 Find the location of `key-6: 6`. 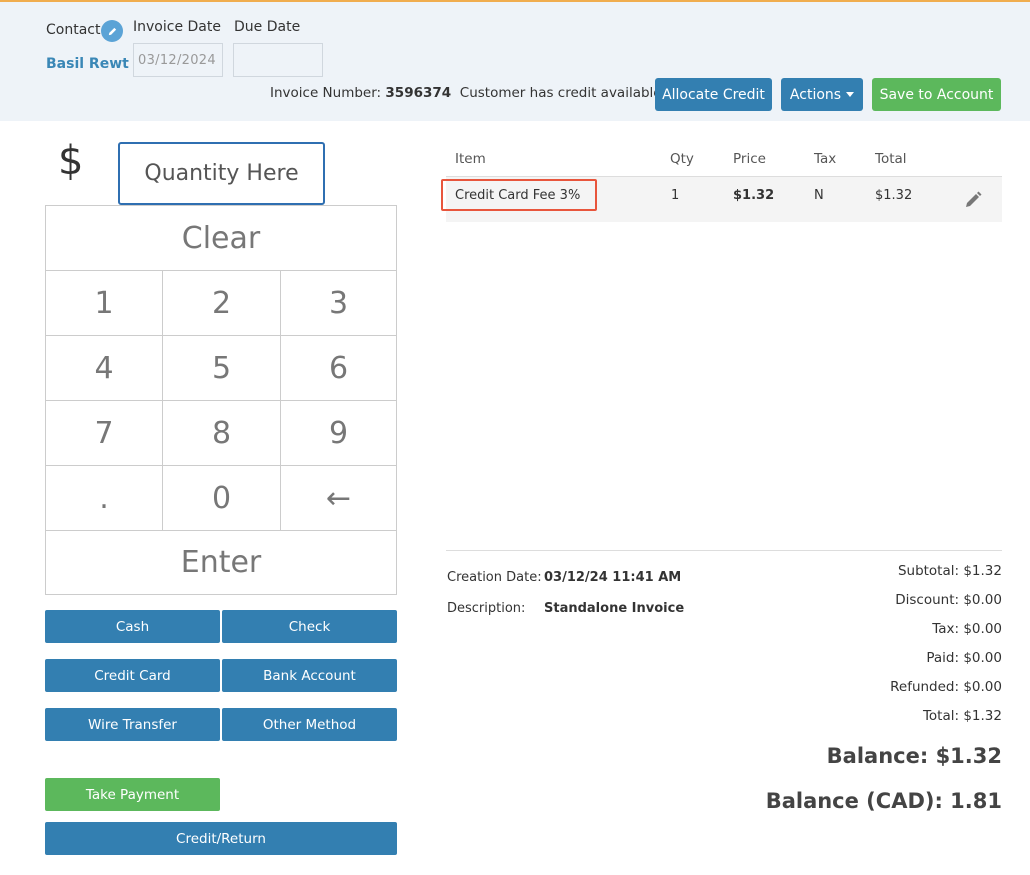

key-6: 6 is located at coordinates (338, 368).